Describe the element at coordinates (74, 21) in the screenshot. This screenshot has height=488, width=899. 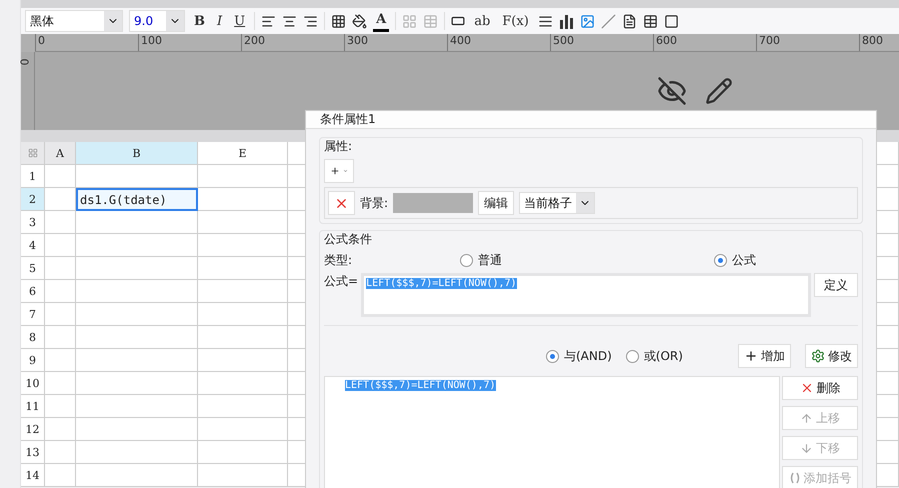
I see `font-select: 黑体` at that location.